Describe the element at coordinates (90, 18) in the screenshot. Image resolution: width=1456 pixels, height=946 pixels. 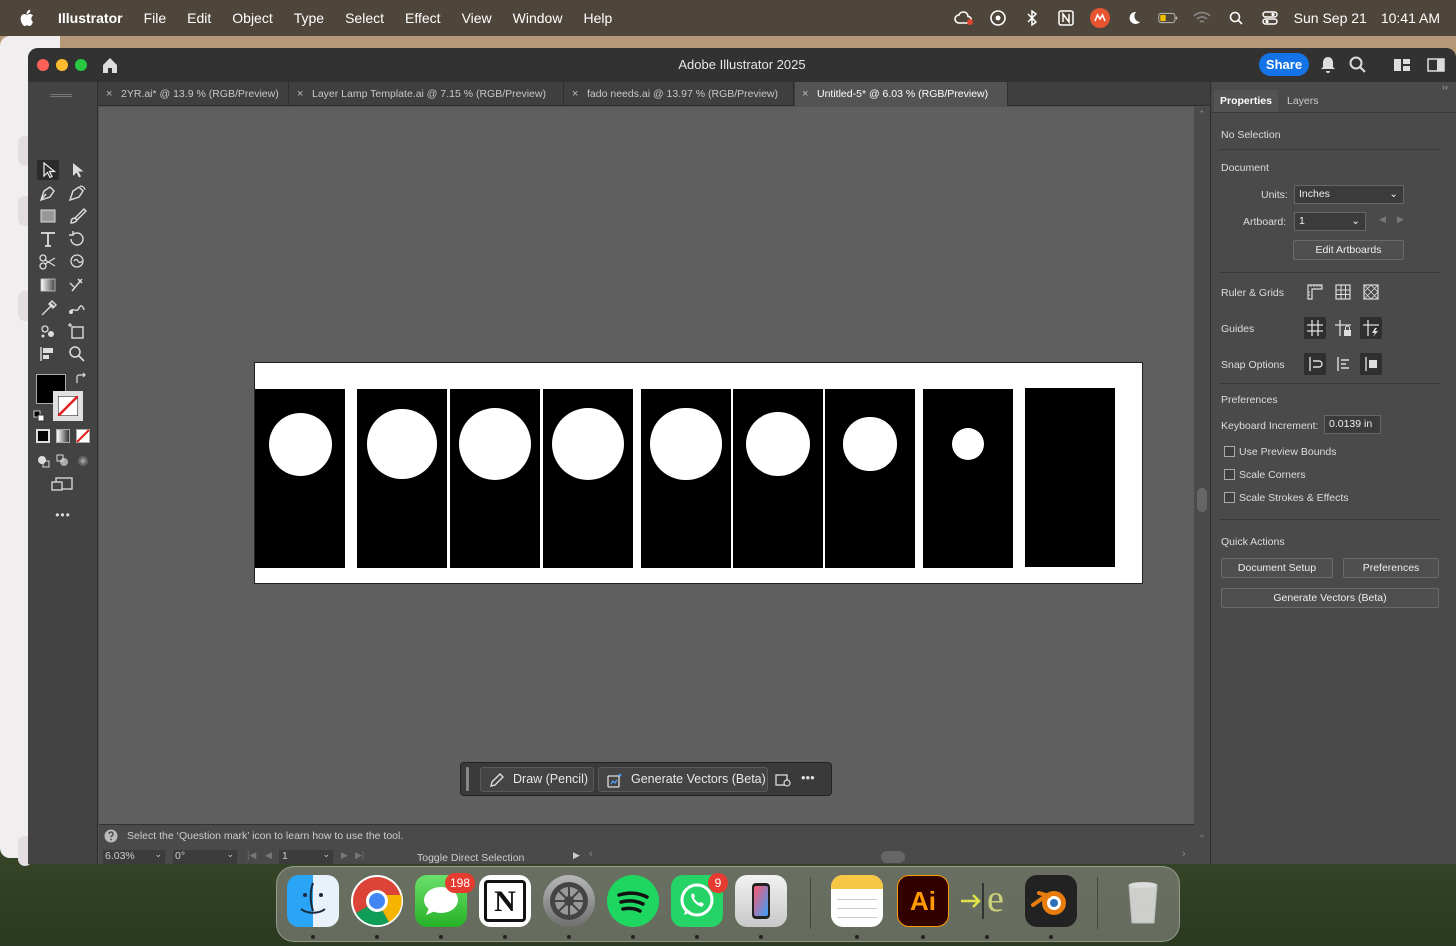
I see `menu-app-name: Illustrator` at that location.